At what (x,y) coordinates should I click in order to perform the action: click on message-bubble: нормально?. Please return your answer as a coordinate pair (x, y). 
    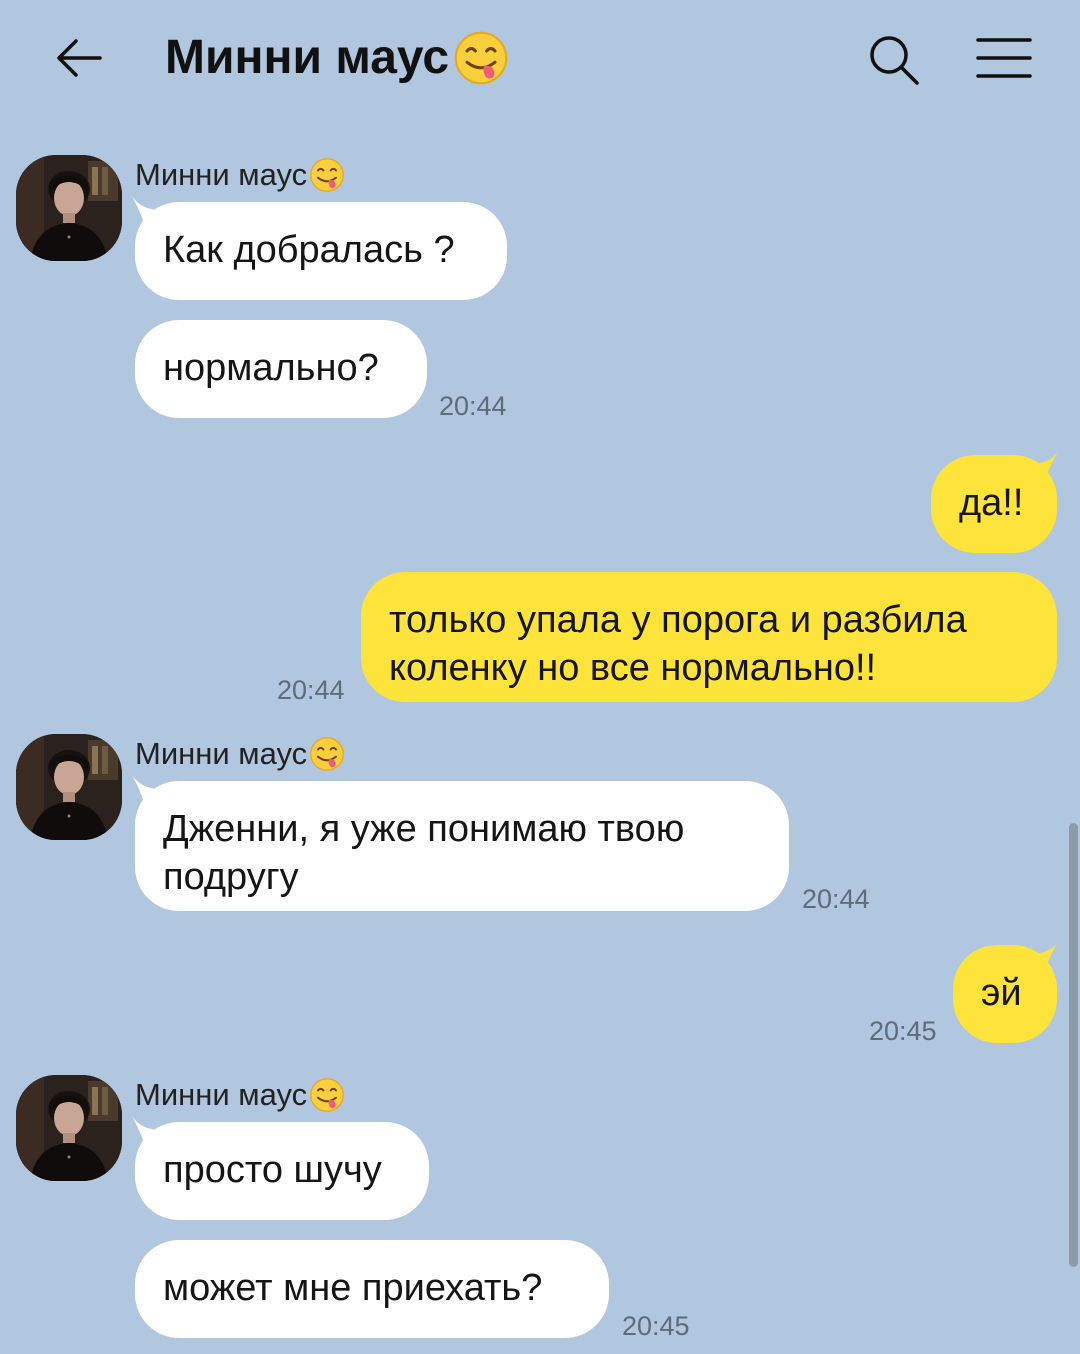
    Looking at the image, I should click on (281, 369).